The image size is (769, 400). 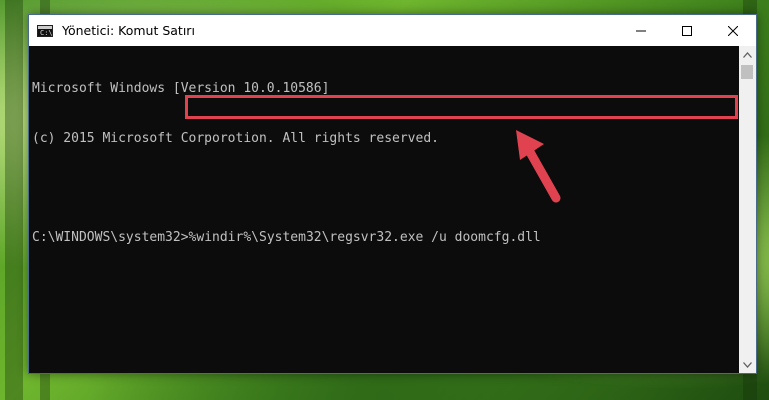 I want to click on chevron-down-icon, so click(x=747, y=364).